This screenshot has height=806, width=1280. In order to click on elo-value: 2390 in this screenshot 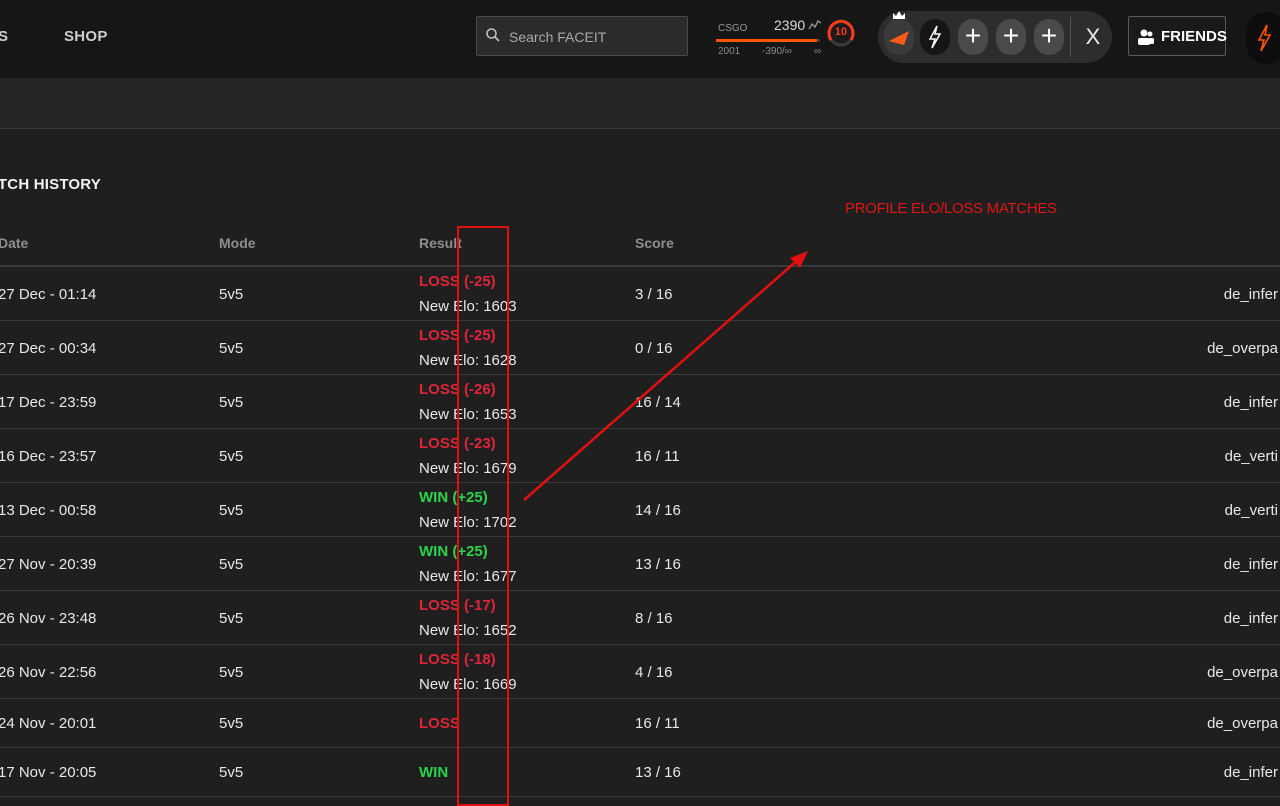, I will do `click(790, 25)`.